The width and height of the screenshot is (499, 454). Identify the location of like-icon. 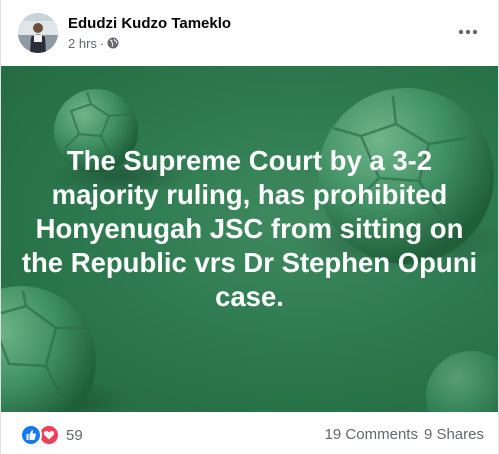
(31, 435).